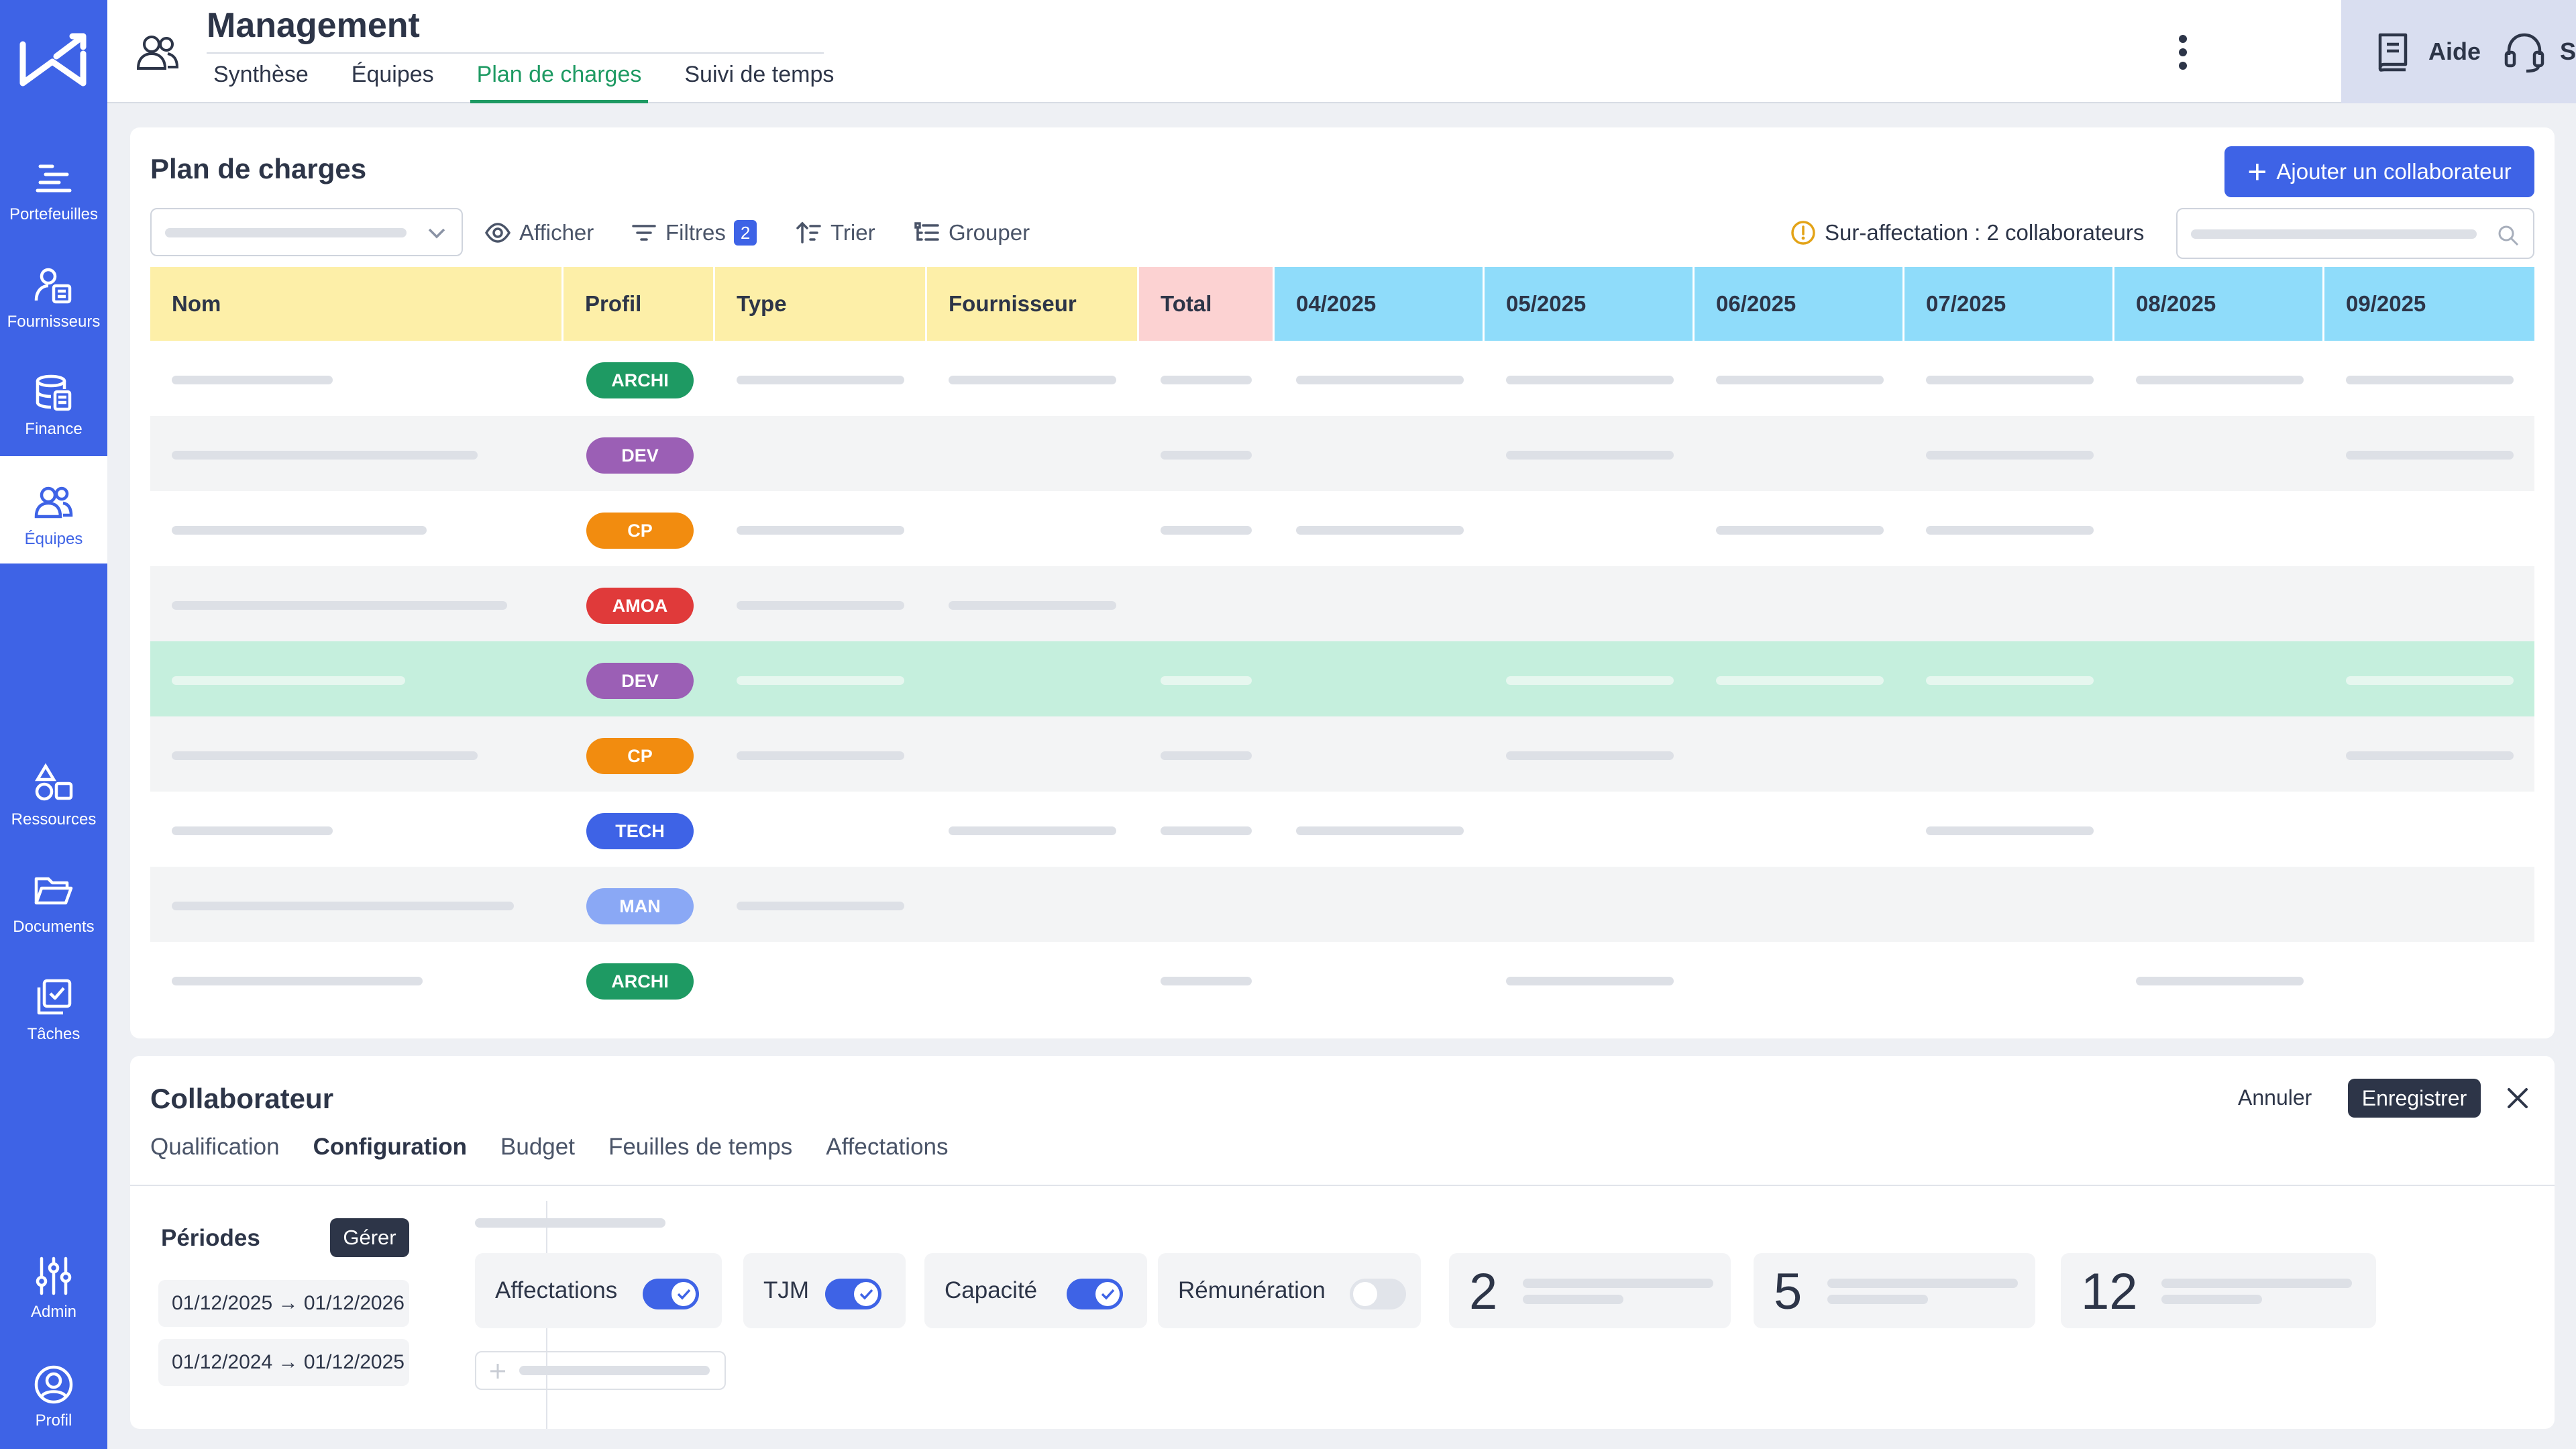 This screenshot has width=2576, height=1449. Describe the element at coordinates (1342, 829) in the screenshot. I see `table-row: TECH` at that location.